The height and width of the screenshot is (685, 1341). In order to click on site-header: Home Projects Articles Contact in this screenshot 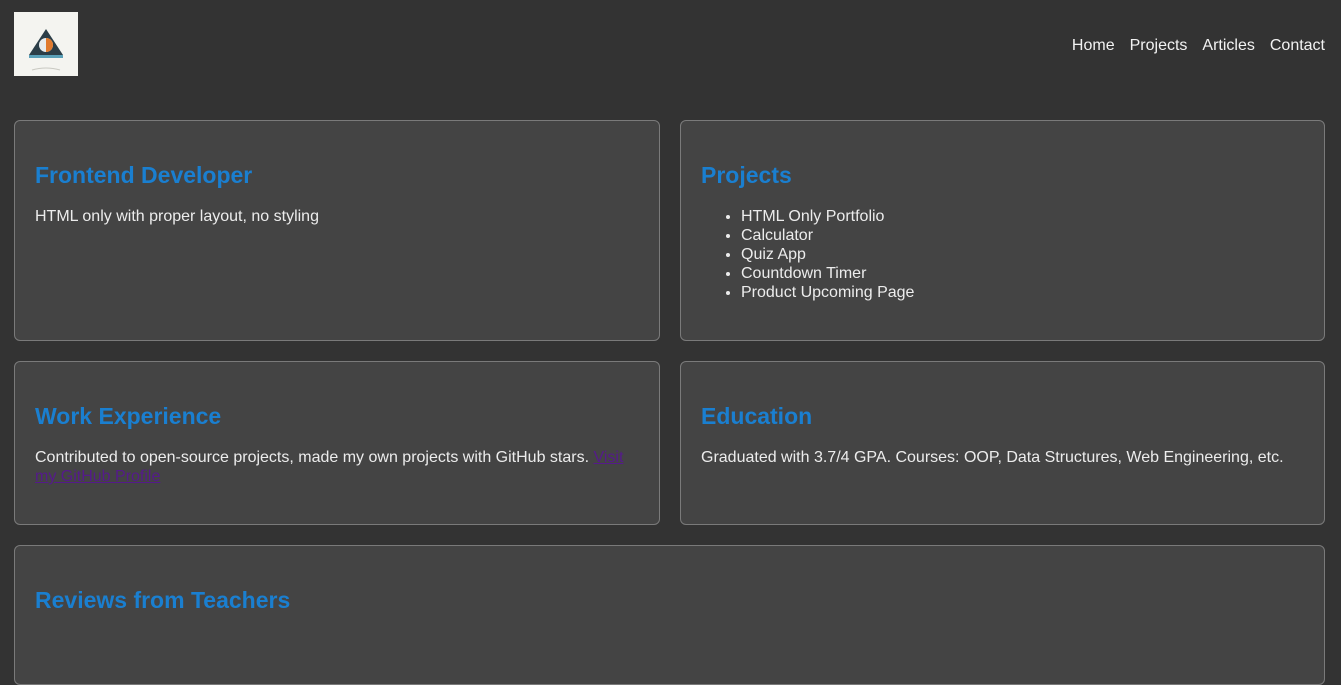, I will do `click(670, 45)`.